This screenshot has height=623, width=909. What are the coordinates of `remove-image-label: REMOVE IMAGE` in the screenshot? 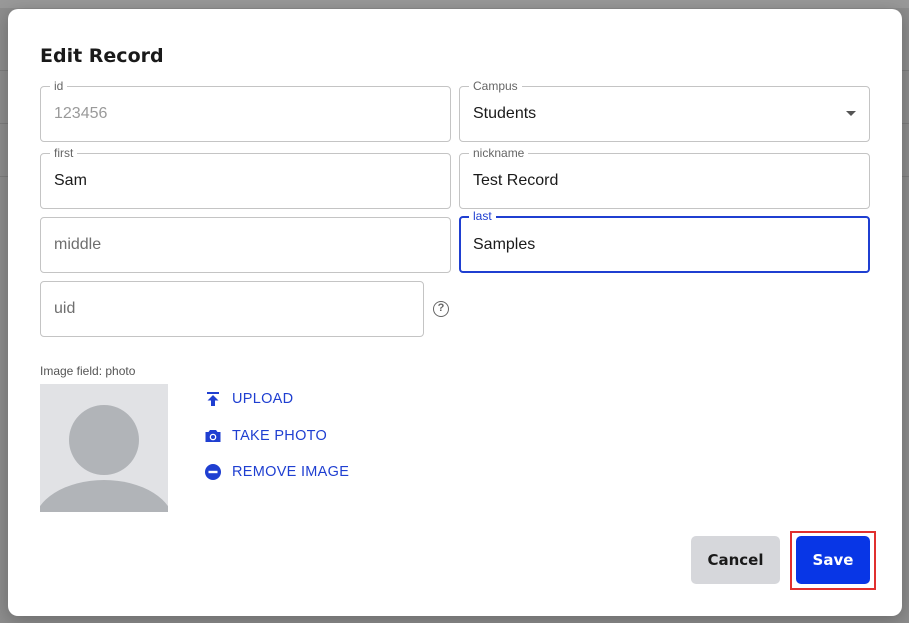 It's located at (291, 472).